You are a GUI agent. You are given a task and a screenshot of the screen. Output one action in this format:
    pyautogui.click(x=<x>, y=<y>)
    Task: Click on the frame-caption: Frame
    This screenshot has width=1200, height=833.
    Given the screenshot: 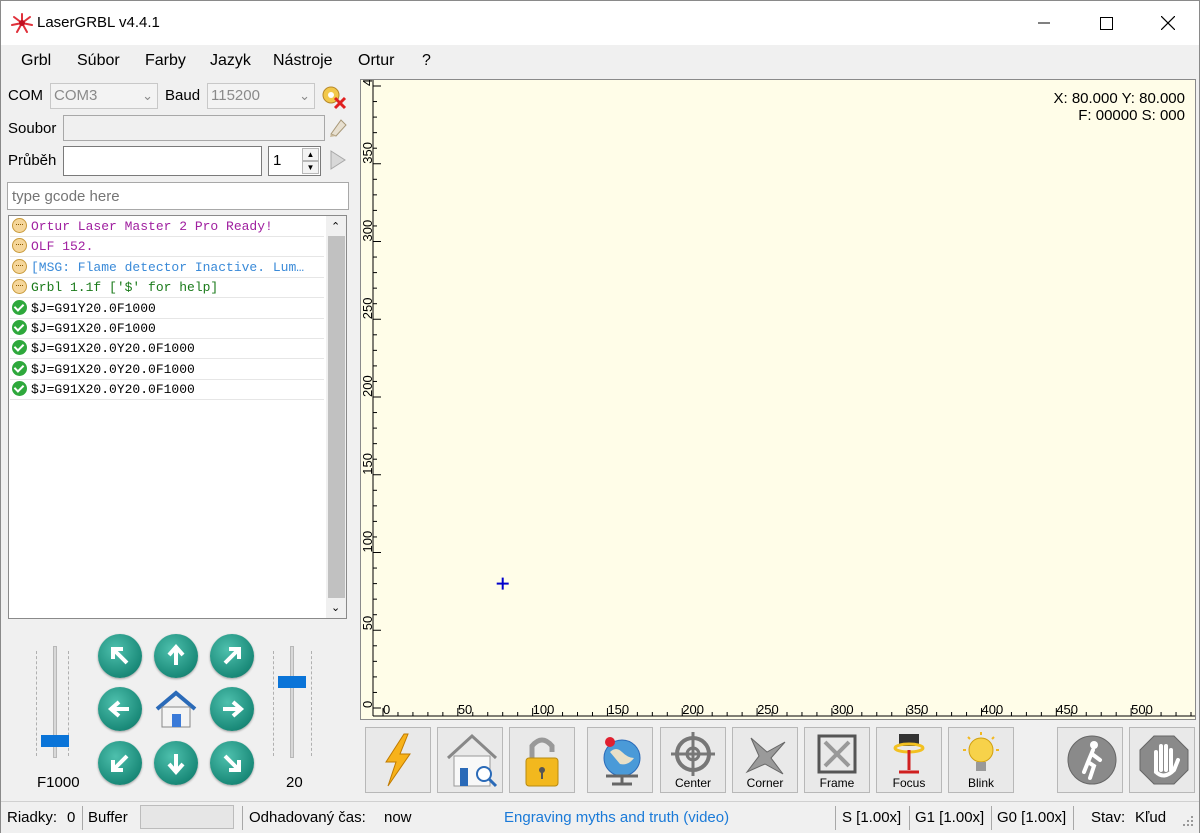 What is the action you would take?
    pyautogui.click(x=837, y=783)
    